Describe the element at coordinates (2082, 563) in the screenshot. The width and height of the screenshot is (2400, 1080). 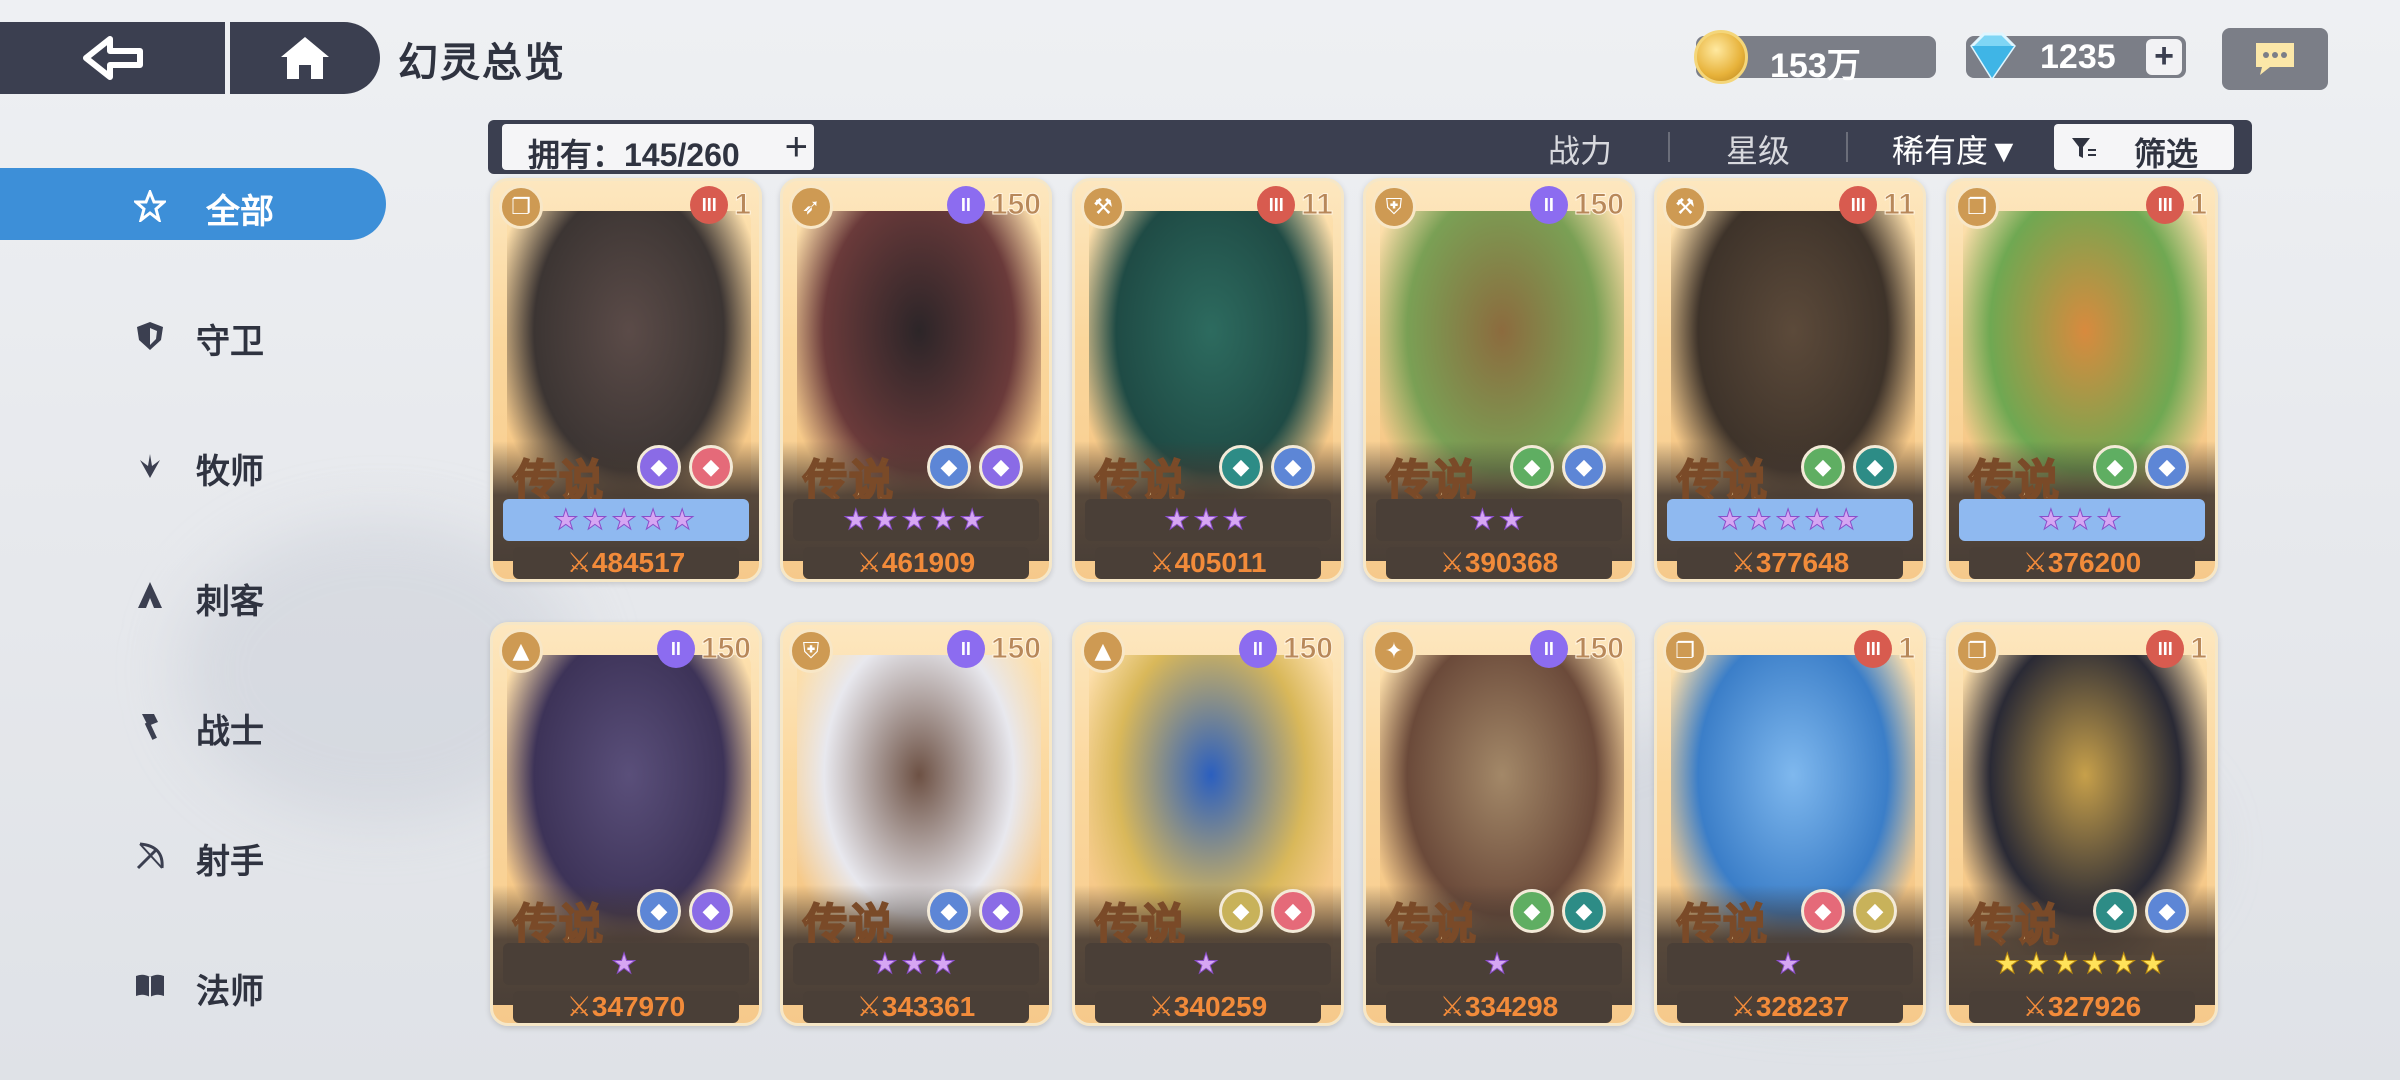
I see `power-value: ⚔376200` at that location.